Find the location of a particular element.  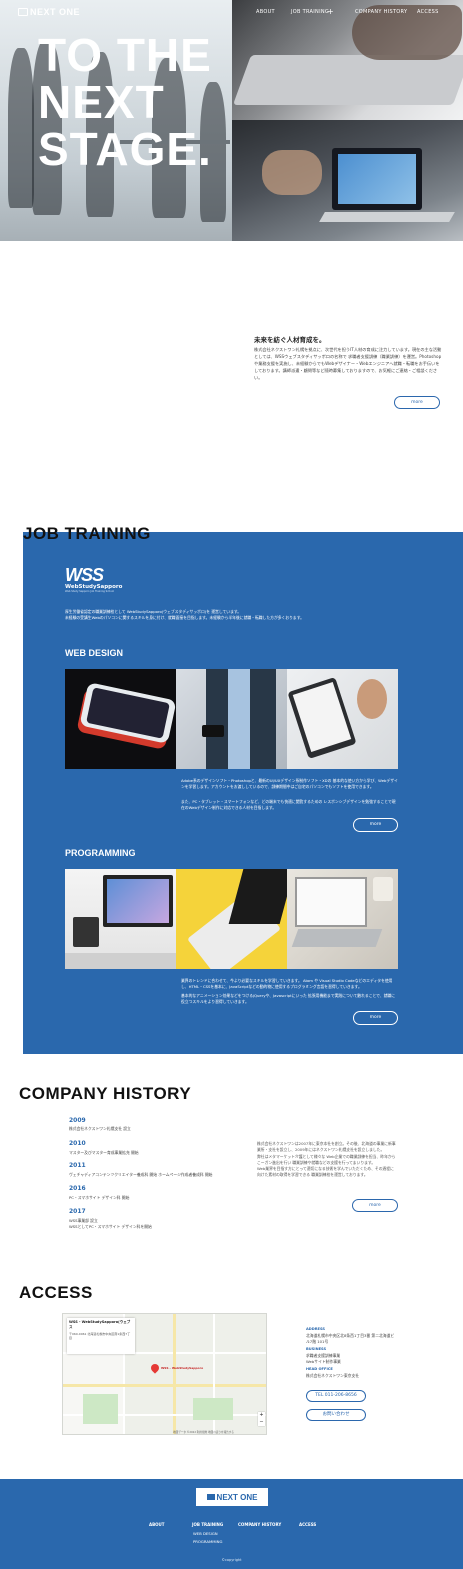

nav-about: ABOUT is located at coordinates (265, 12).